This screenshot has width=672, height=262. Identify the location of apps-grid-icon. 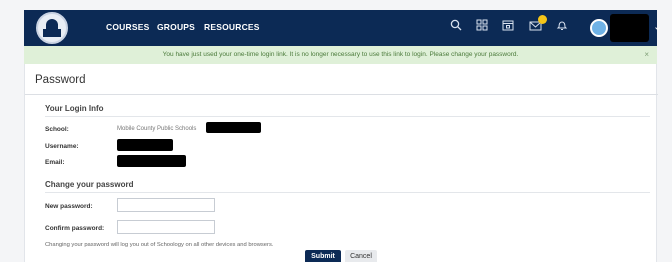
(482, 27).